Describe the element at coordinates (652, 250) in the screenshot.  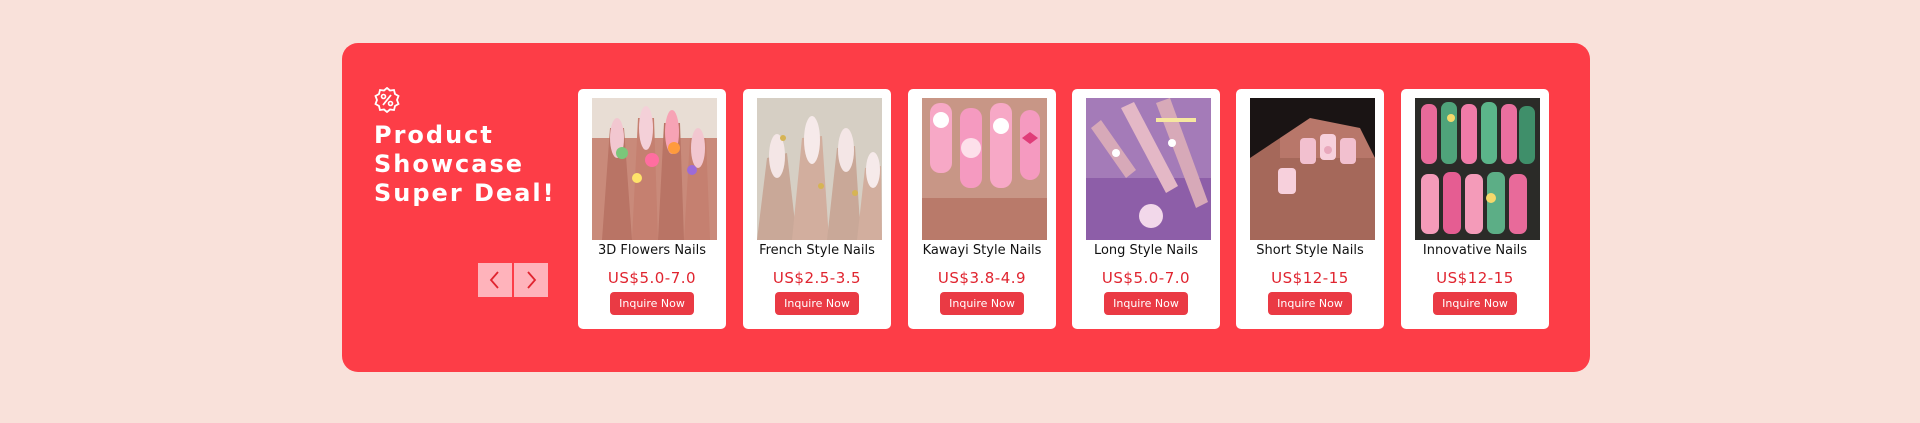
I see `product-name: 3D Flowers Nails` at that location.